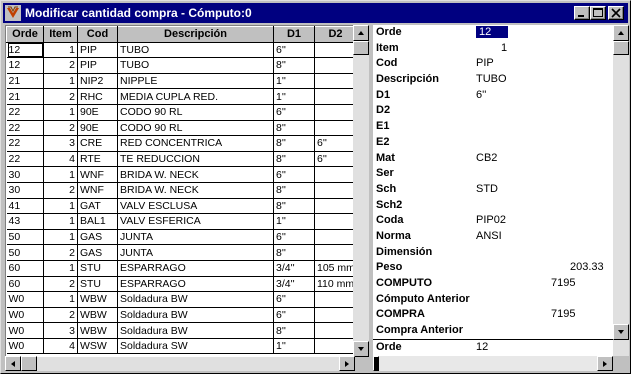  I want to click on cell-d1: 1'', so click(294, 81).